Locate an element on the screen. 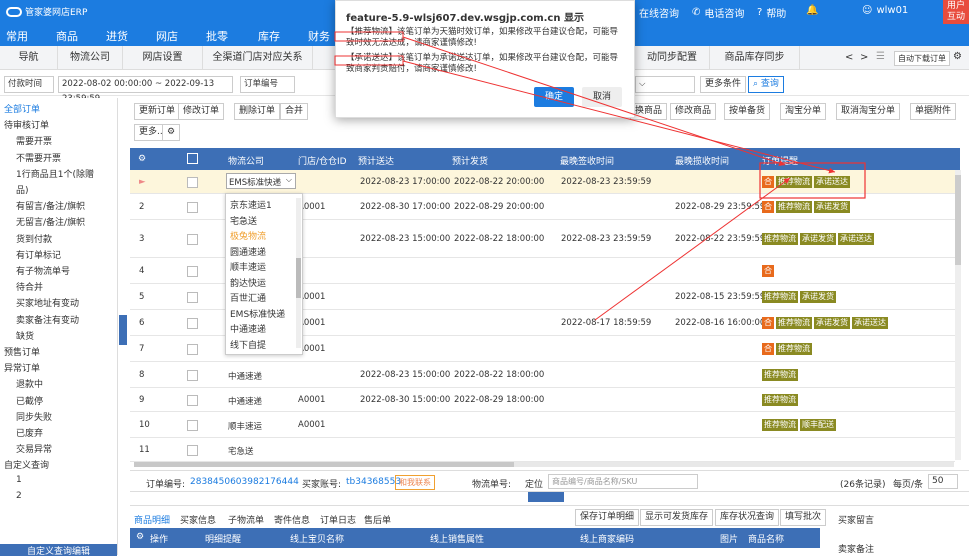  tab-stock-sync: 商品库存同步 is located at coordinates (755, 58).